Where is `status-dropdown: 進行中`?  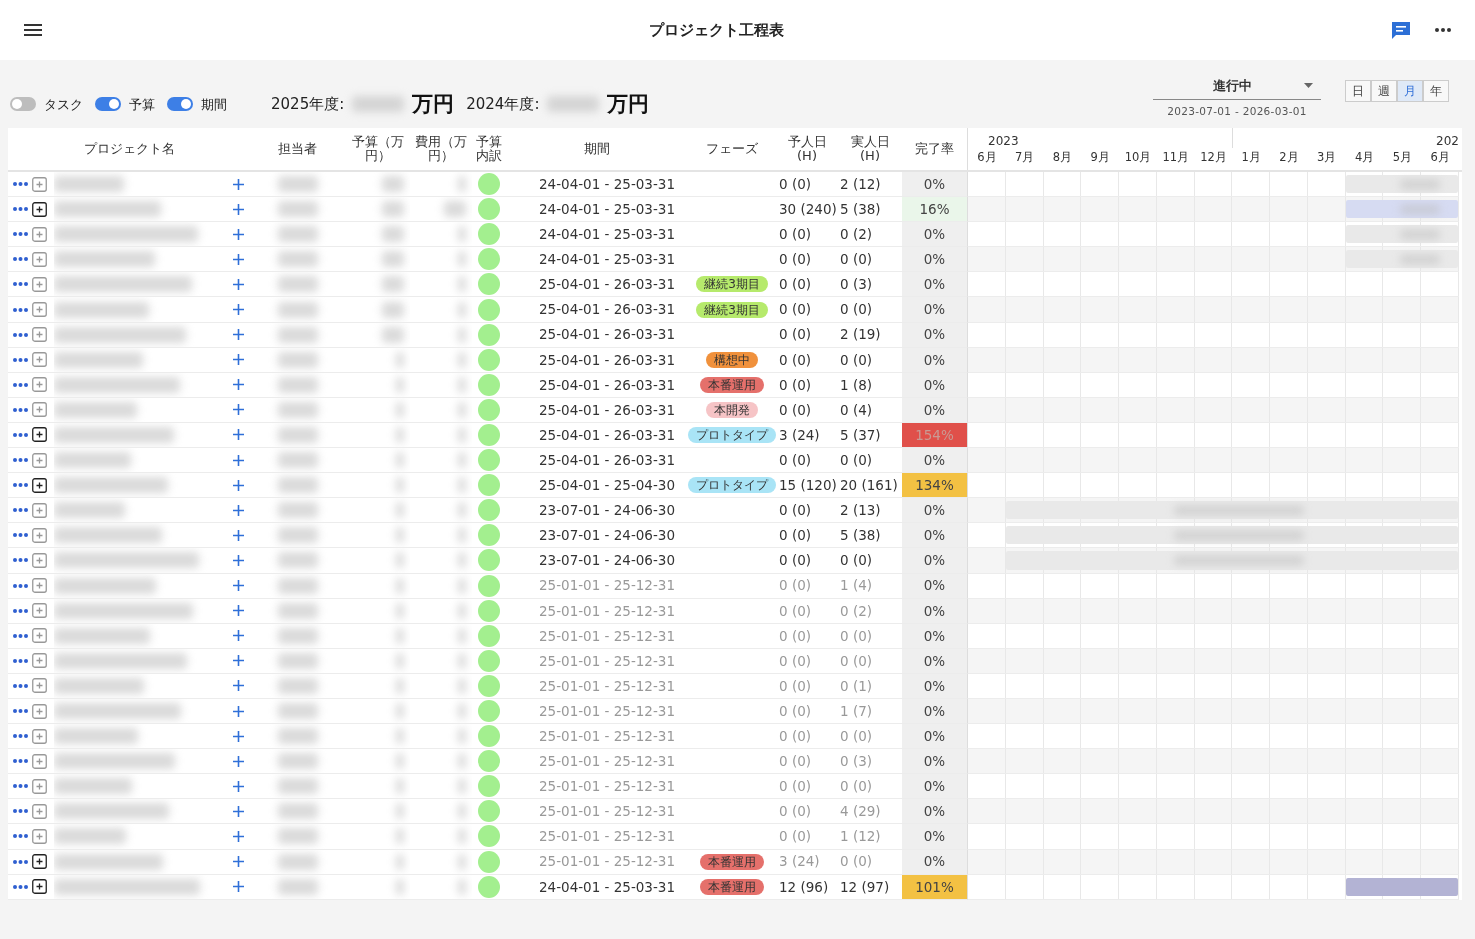 status-dropdown: 進行中 is located at coordinates (1237, 88).